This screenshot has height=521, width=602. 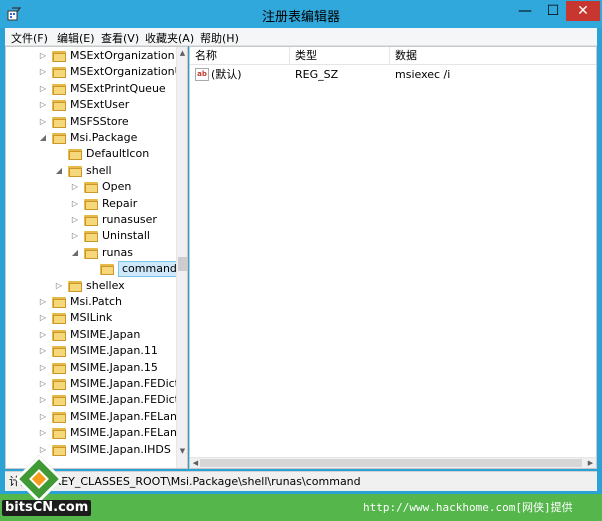 What do you see at coordinates (90, 138) in the screenshot?
I see `tree-item: ◢ Msi.Package` at bounding box center [90, 138].